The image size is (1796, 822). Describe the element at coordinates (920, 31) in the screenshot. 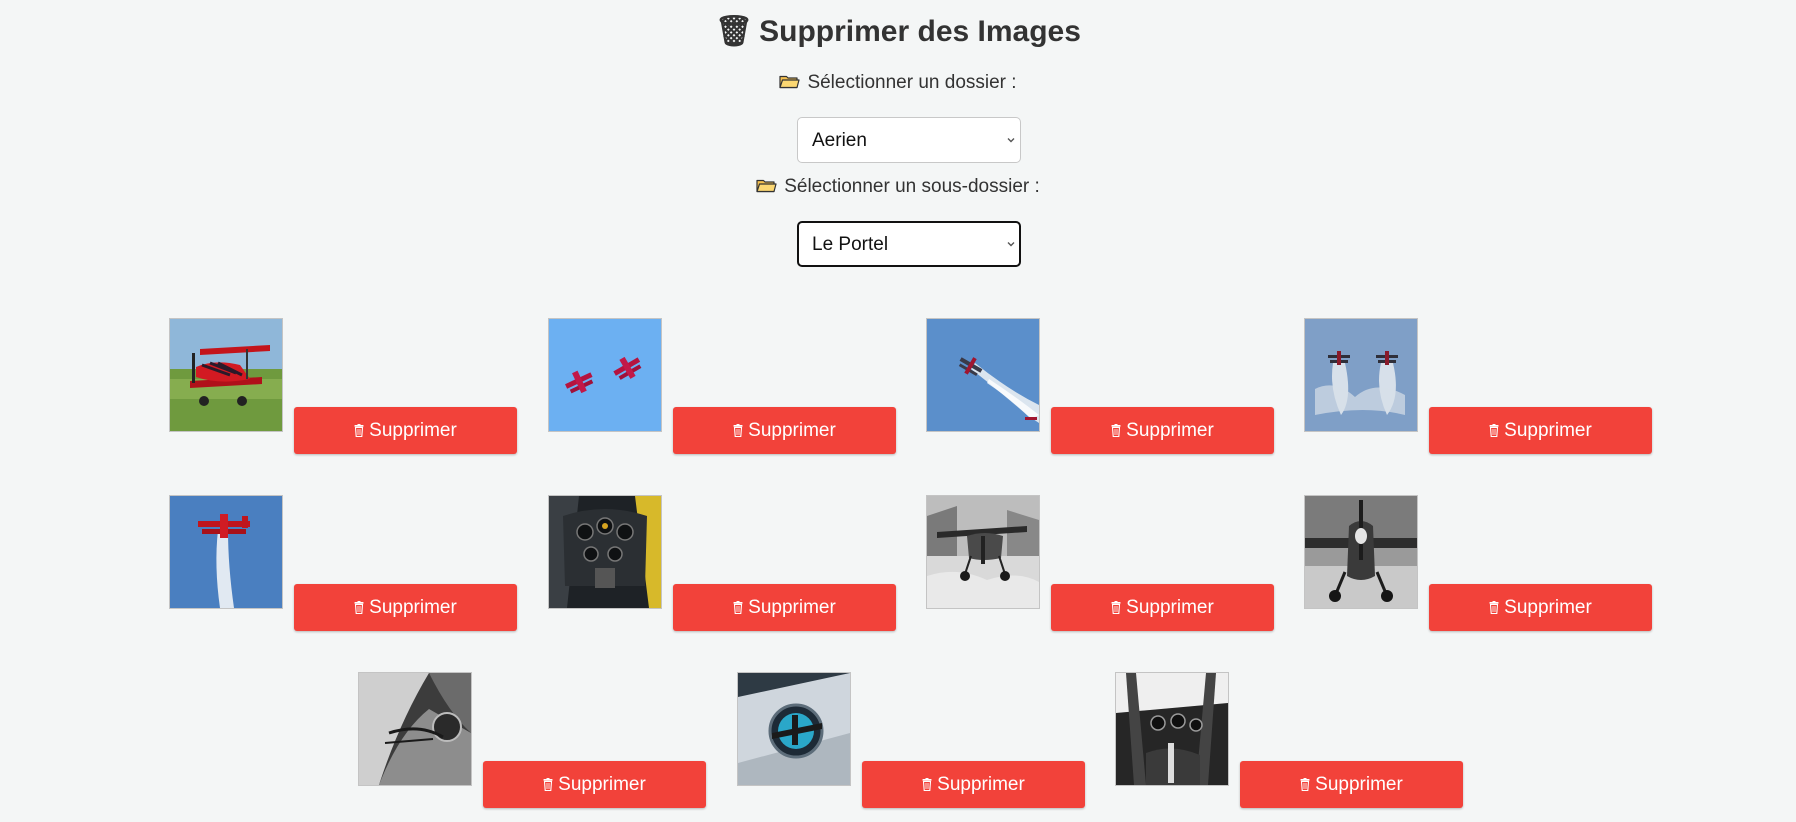

I see `page-title-text: Supprimer des Images` at that location.